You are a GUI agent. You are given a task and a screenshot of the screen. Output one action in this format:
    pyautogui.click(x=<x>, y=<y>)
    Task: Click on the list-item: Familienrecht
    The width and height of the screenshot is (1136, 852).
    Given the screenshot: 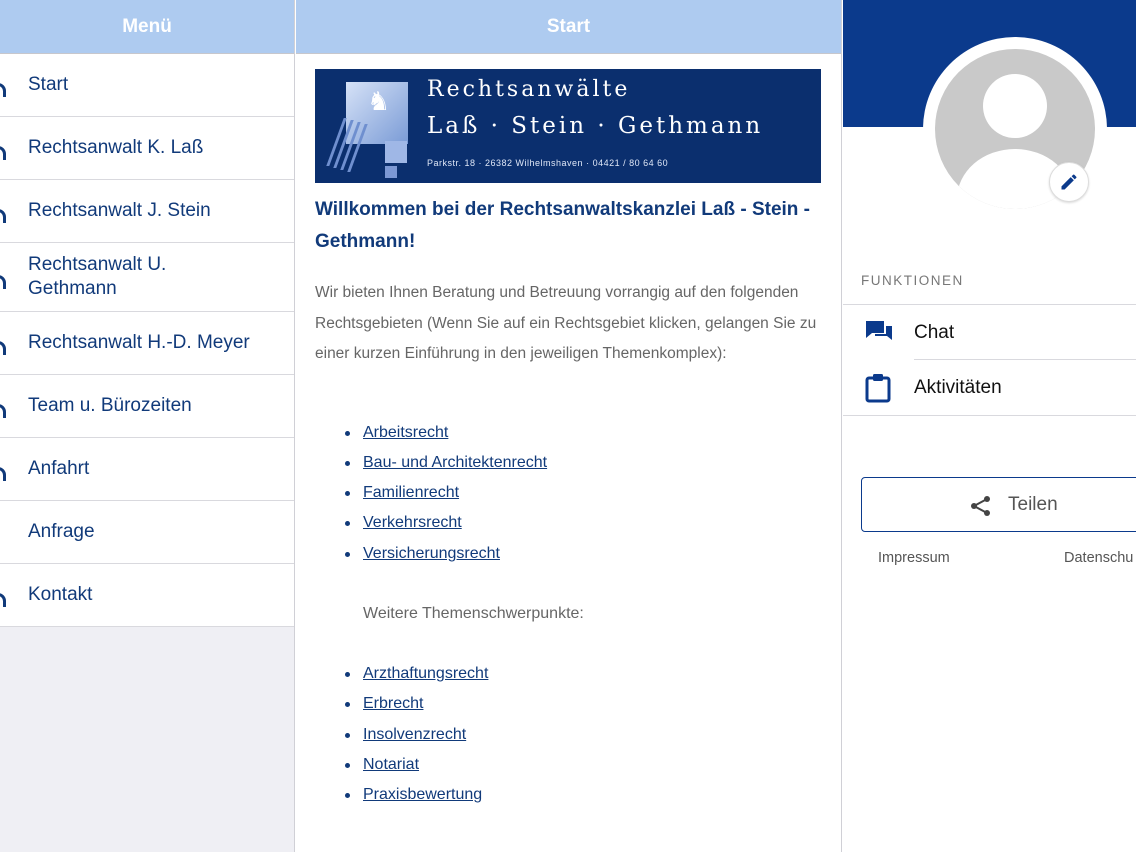 What is the action you would take?
    pyautogui.click(x=585, y=493)
    